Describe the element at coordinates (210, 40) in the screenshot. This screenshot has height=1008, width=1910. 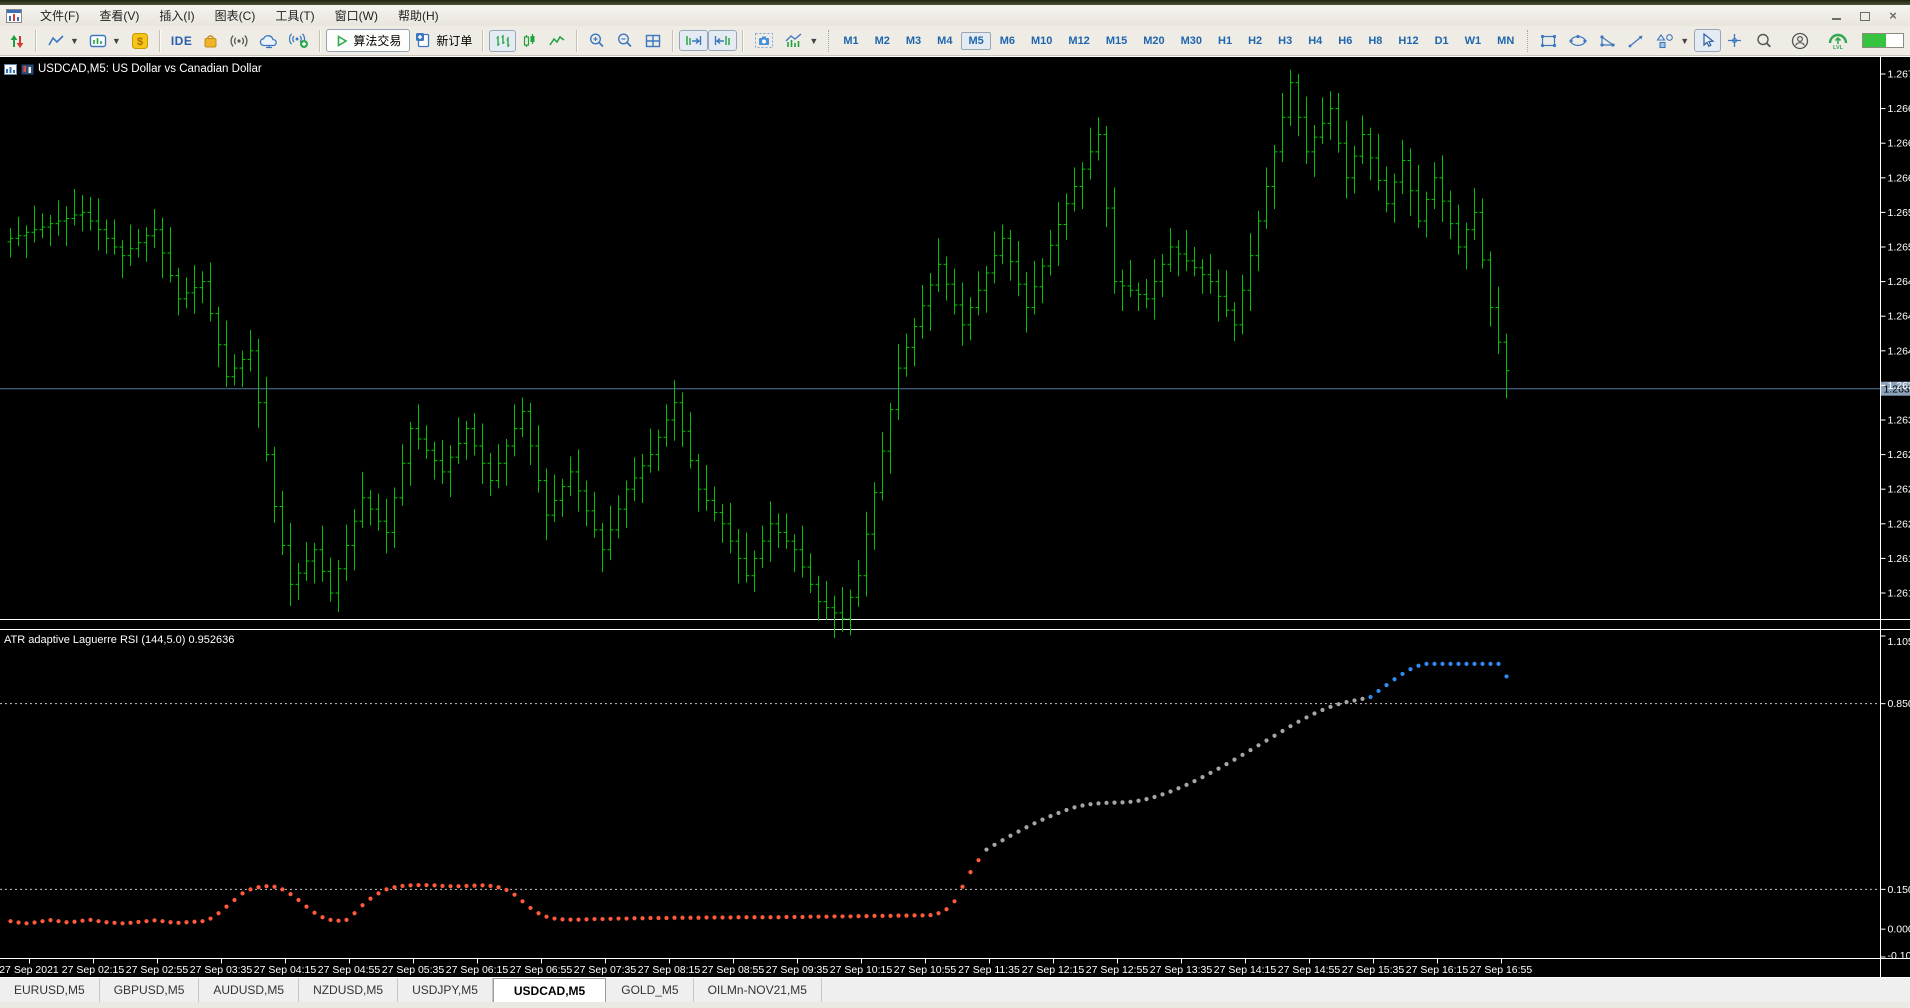
I see `market-button` at that location.